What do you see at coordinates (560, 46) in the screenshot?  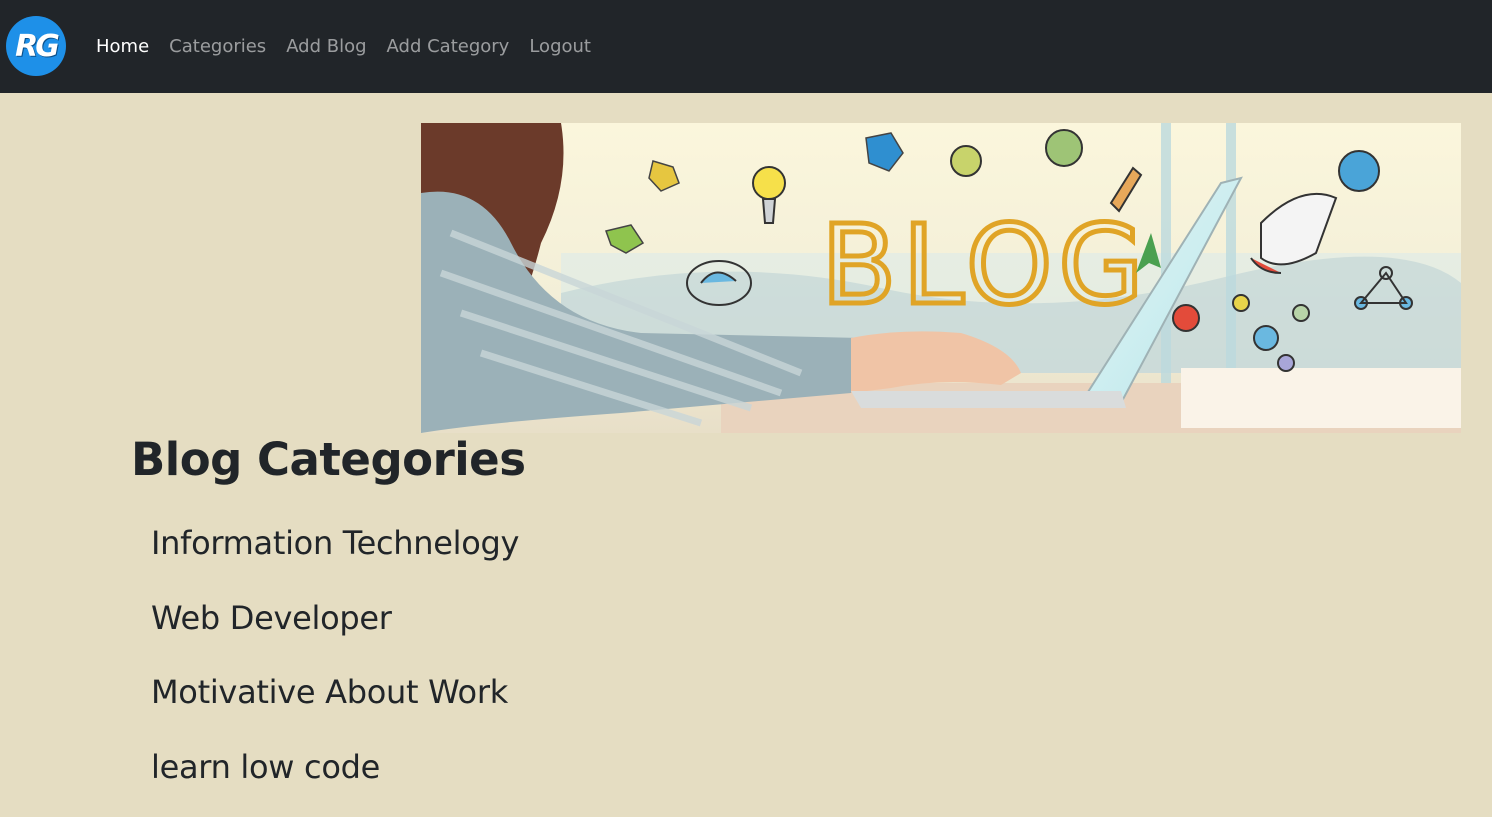 I see `nav-link-logout: Logout` at bounding box center [560, 46].